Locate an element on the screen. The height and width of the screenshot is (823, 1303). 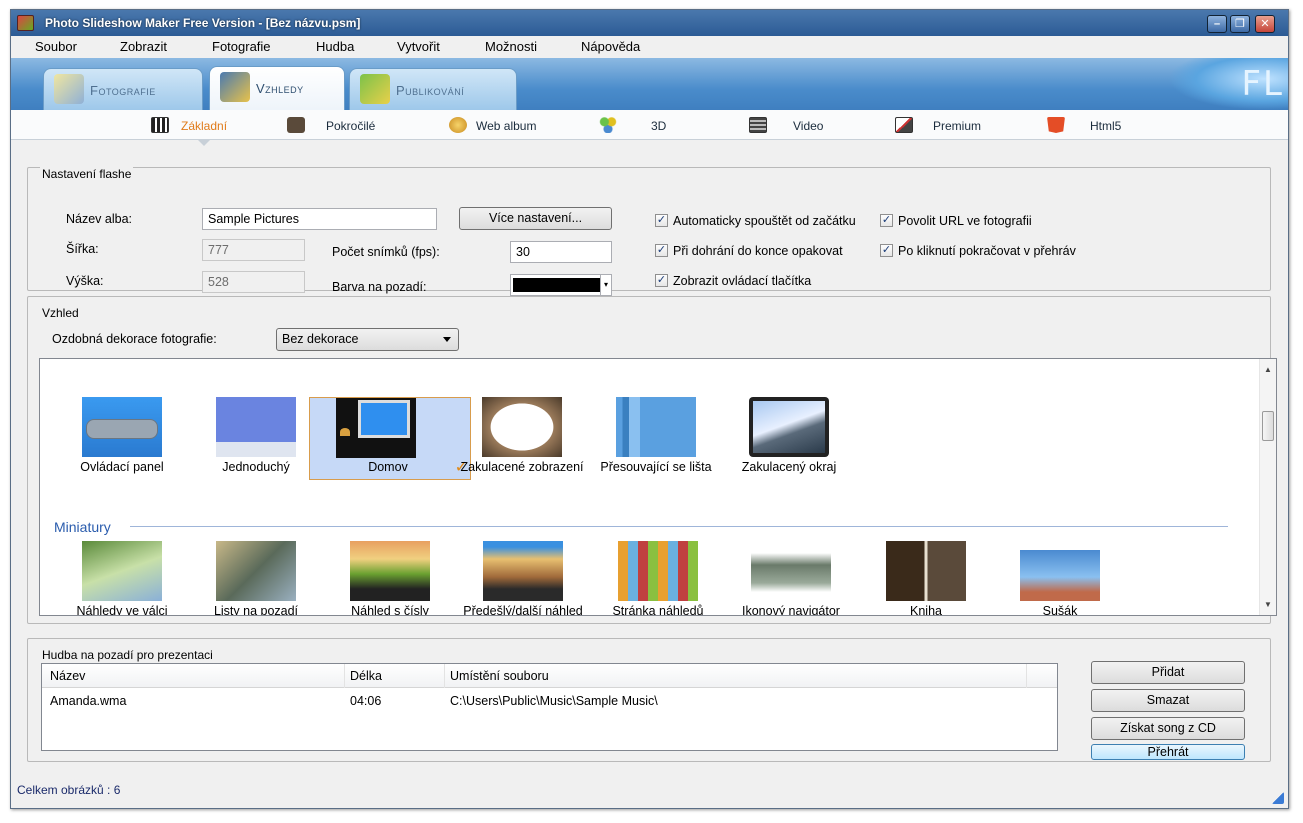
track-name: Amanda.wma is located at coordinates (88, 701).